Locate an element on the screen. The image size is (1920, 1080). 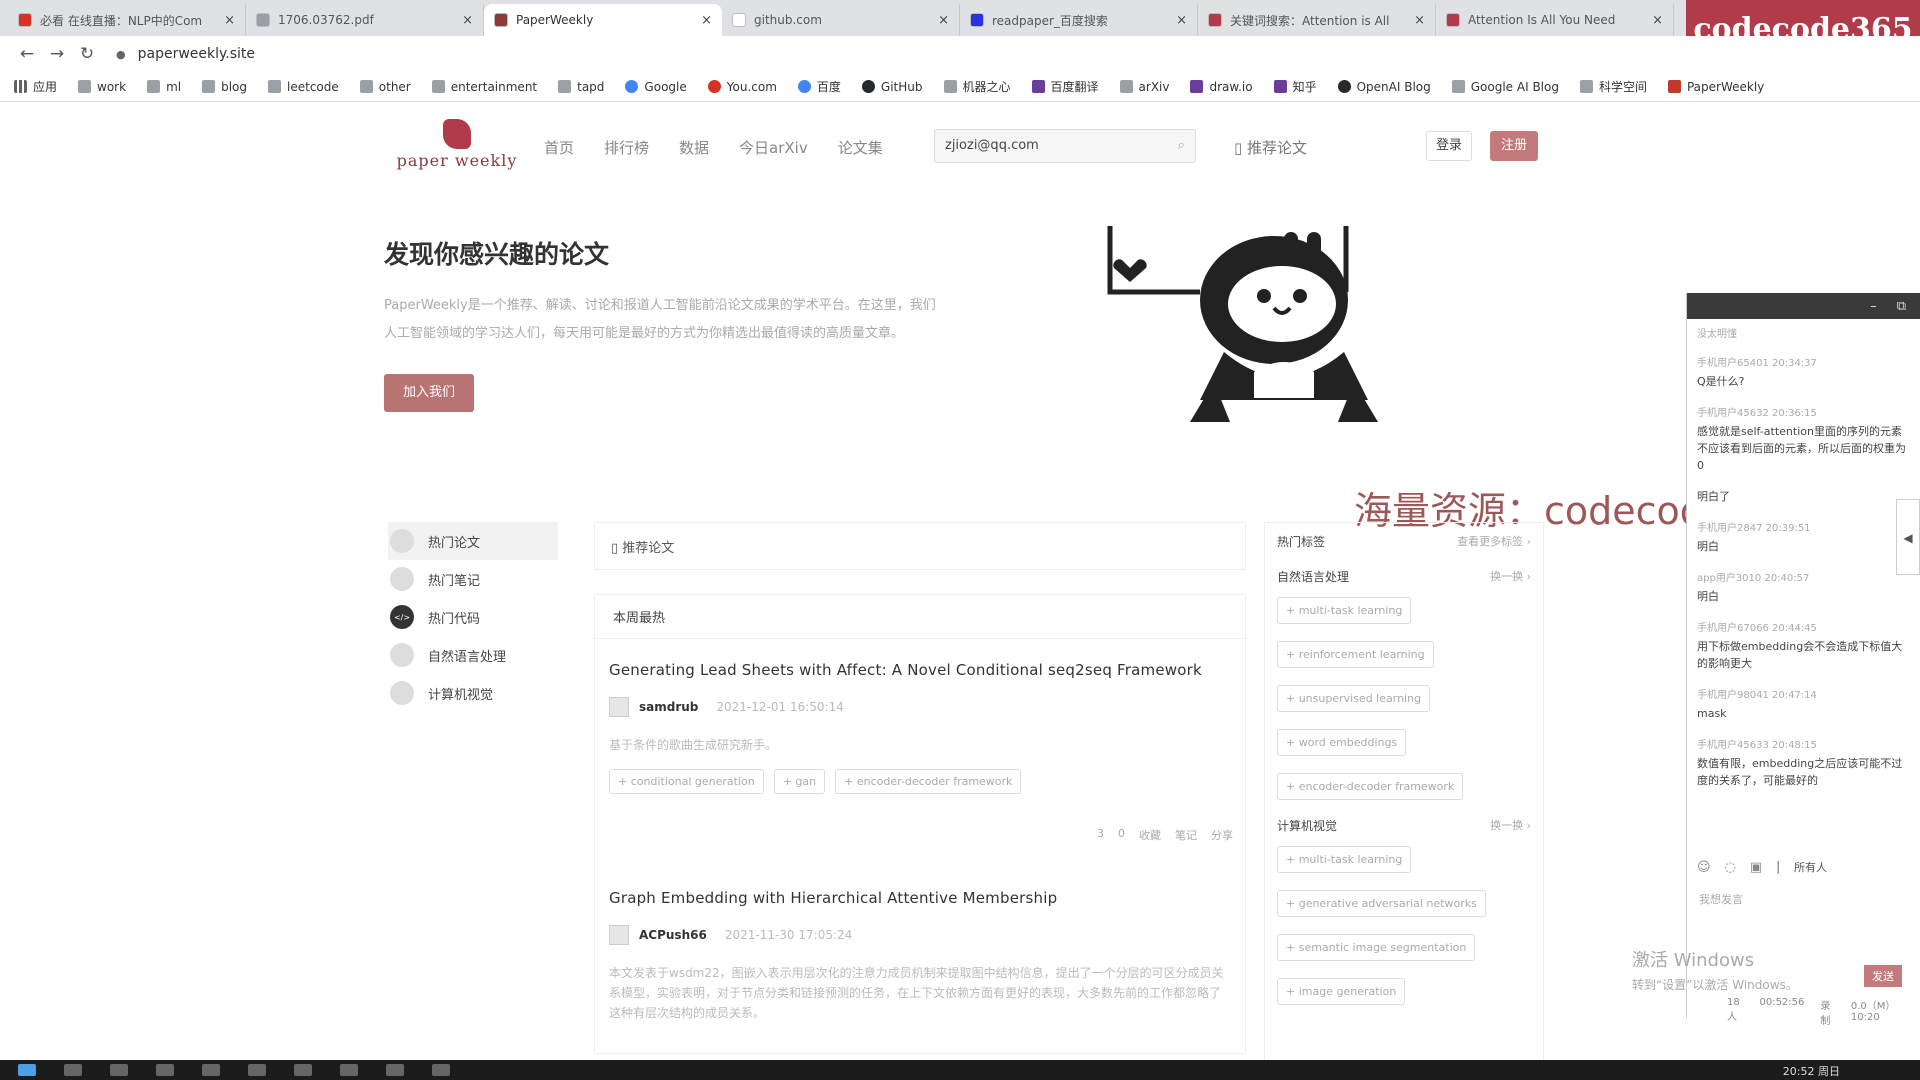
bookmark-item: other is located at coordinates (385, 87).